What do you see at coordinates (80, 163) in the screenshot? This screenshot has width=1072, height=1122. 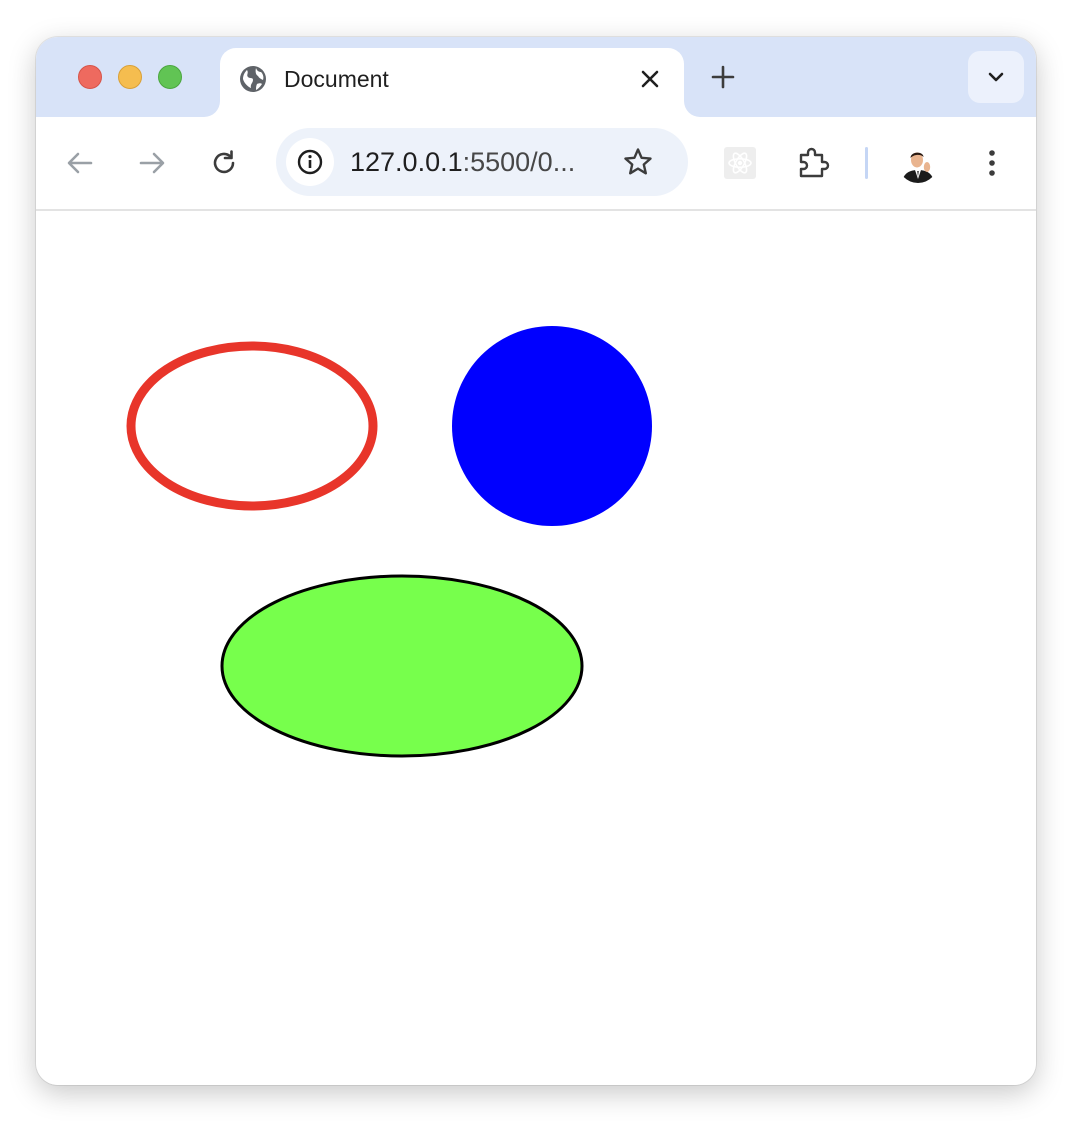 I see `back-arrow-icon` at bounding box center [80, 163].